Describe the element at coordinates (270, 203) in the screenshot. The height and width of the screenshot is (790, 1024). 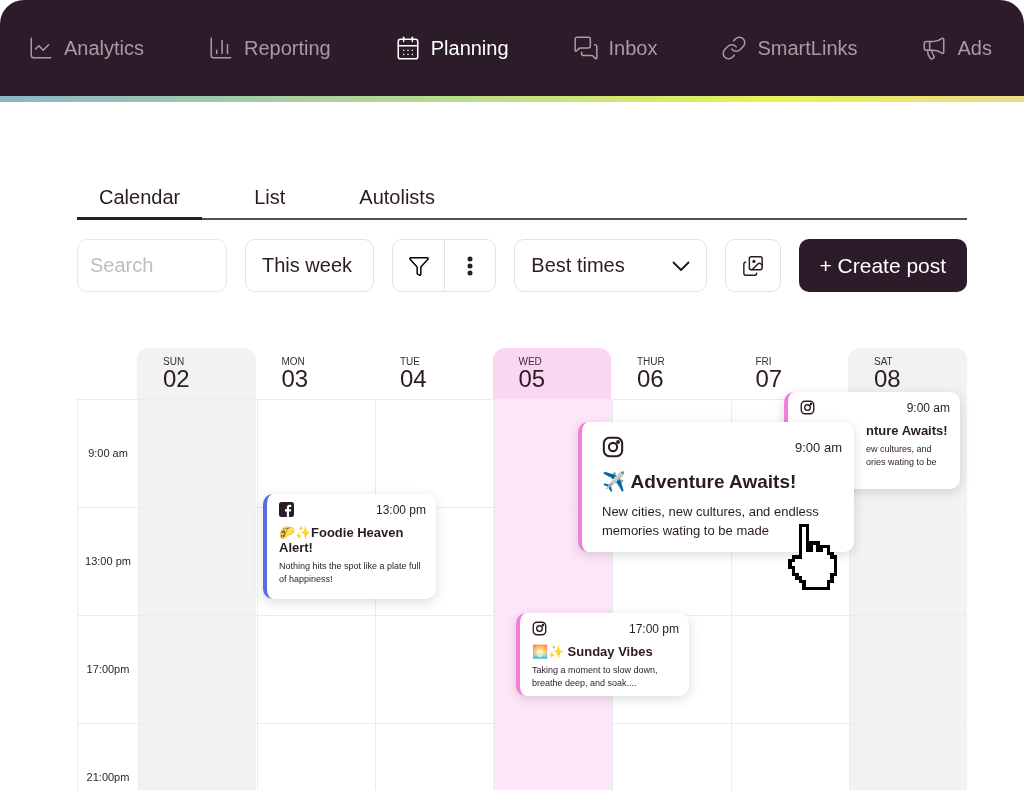
I see `tab: List` at that location.